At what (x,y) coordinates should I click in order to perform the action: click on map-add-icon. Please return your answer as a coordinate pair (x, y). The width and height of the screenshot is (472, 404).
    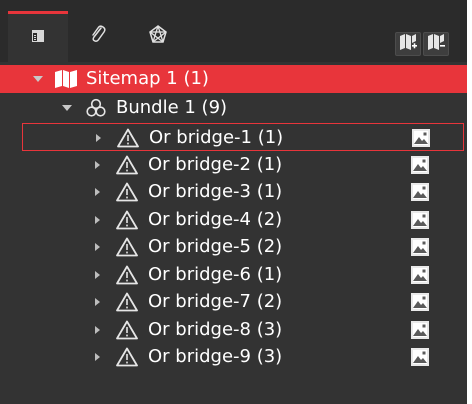
    Looking at the image, I should click on (408, 44).